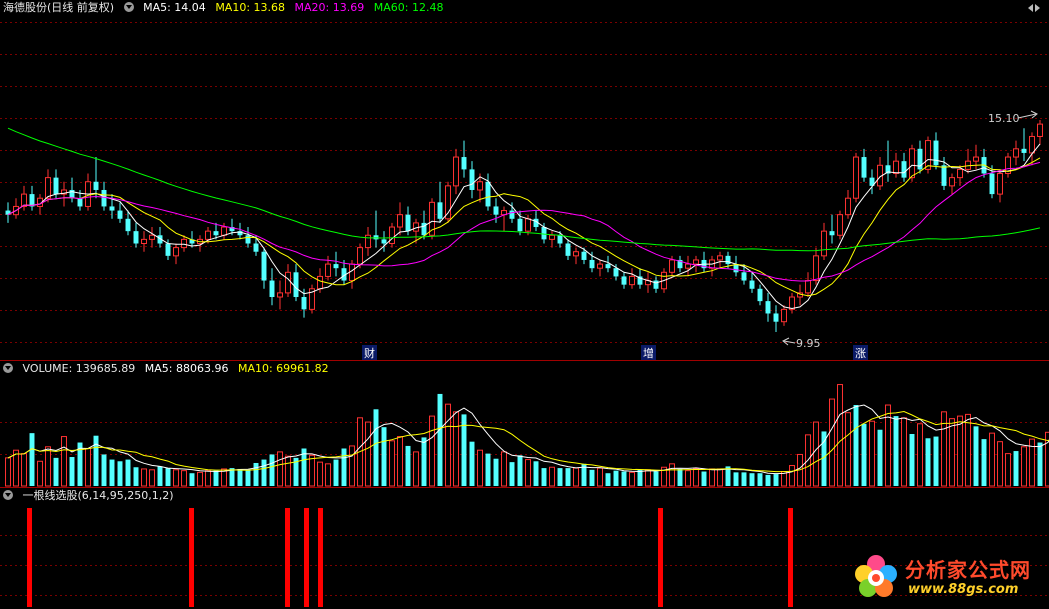 The height and width of the screenshot is (609, 1049). What do you see at coordinates (98, 495) in the screenshot?
I see `indicator-name: 一根线选股(6,14,95,250,1,2)` at bounding box center [98, 495].